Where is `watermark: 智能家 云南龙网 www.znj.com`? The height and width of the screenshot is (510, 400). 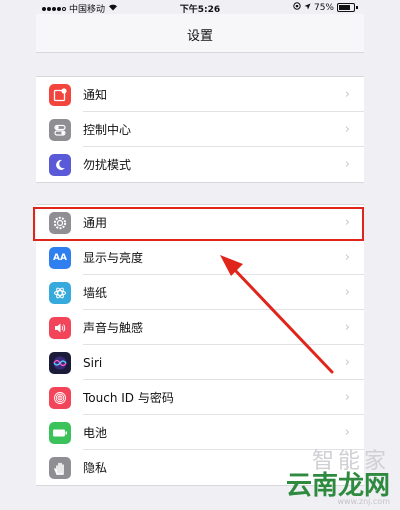
watermark: 智能家 云南龙网 www.znj.com is located at coordinates (338, 474).